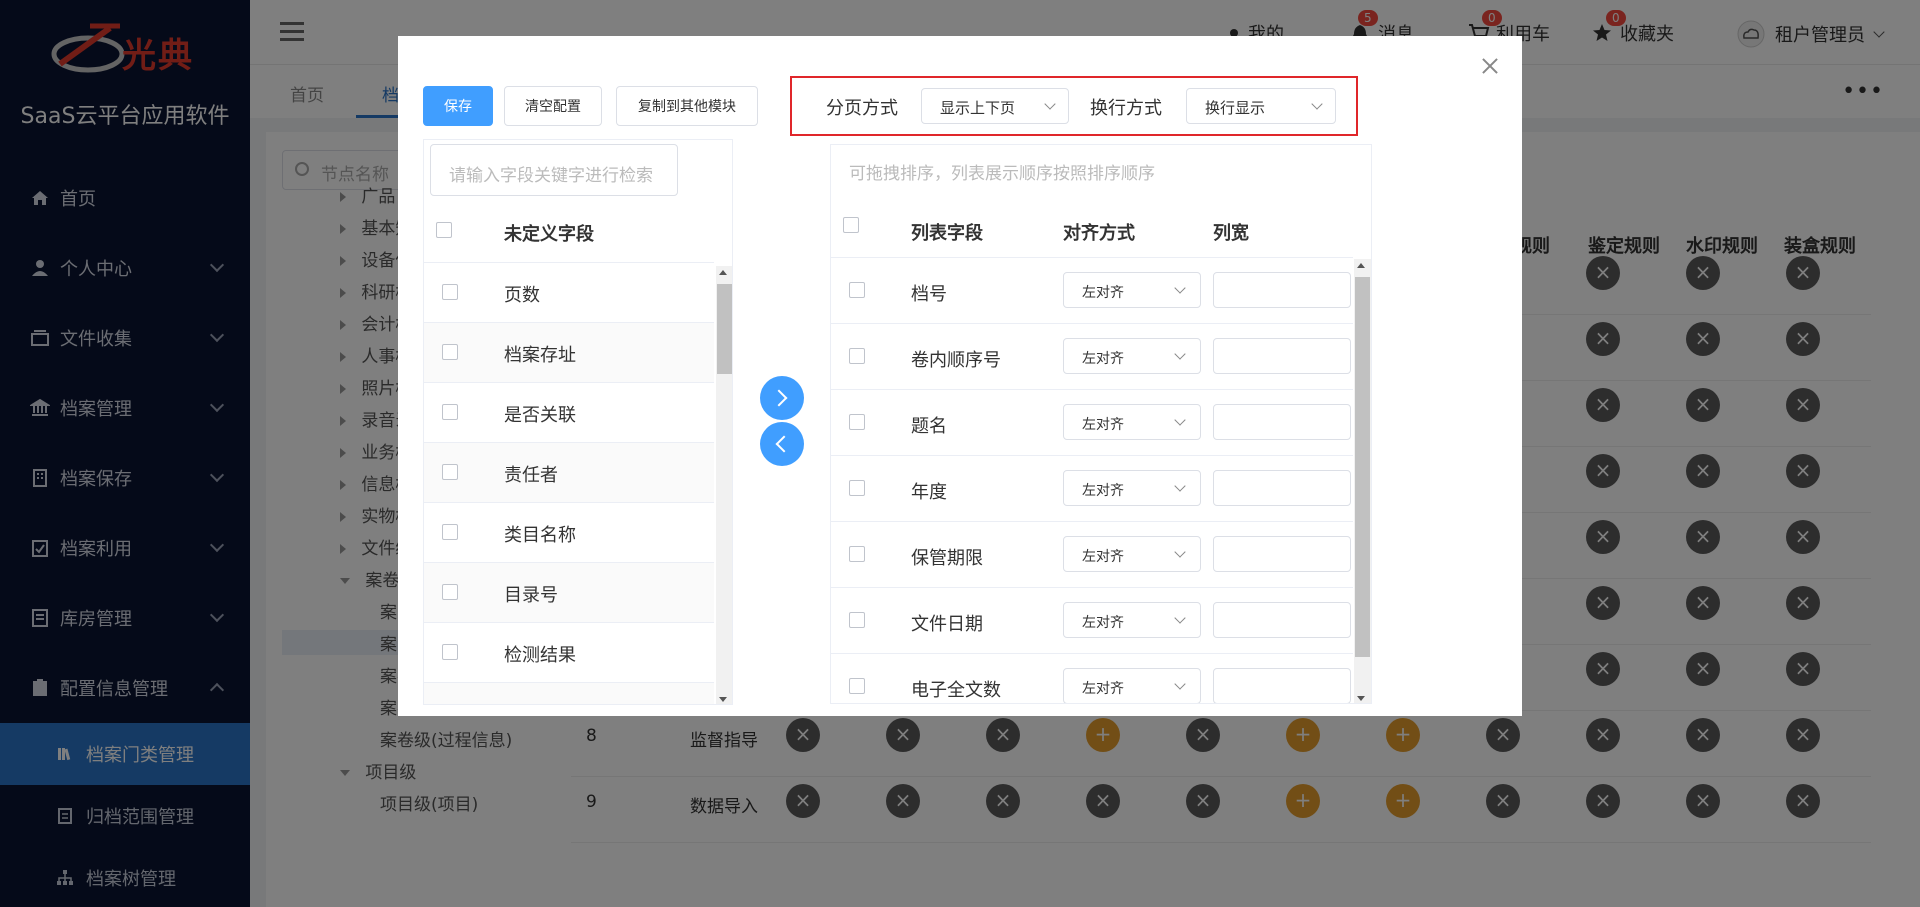 The image size is (1920, 907). What do you see at coordinates (553, 106) in the screenshot?
I see `clear-config-button: 清空配置` at bounding box center [553, 106].